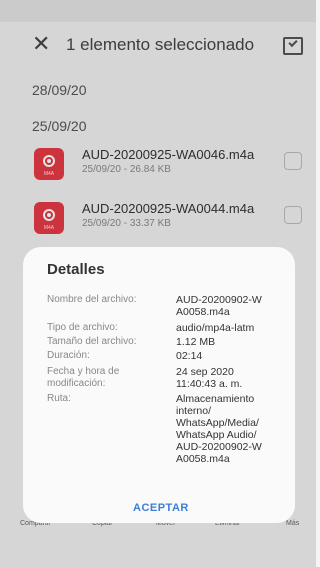 Image resolution: width=320 pixels, height=567 pixels. Describe the element at coordinates (76, 269) in the screenshot. I see `dialog-title: Detalles` at that location.